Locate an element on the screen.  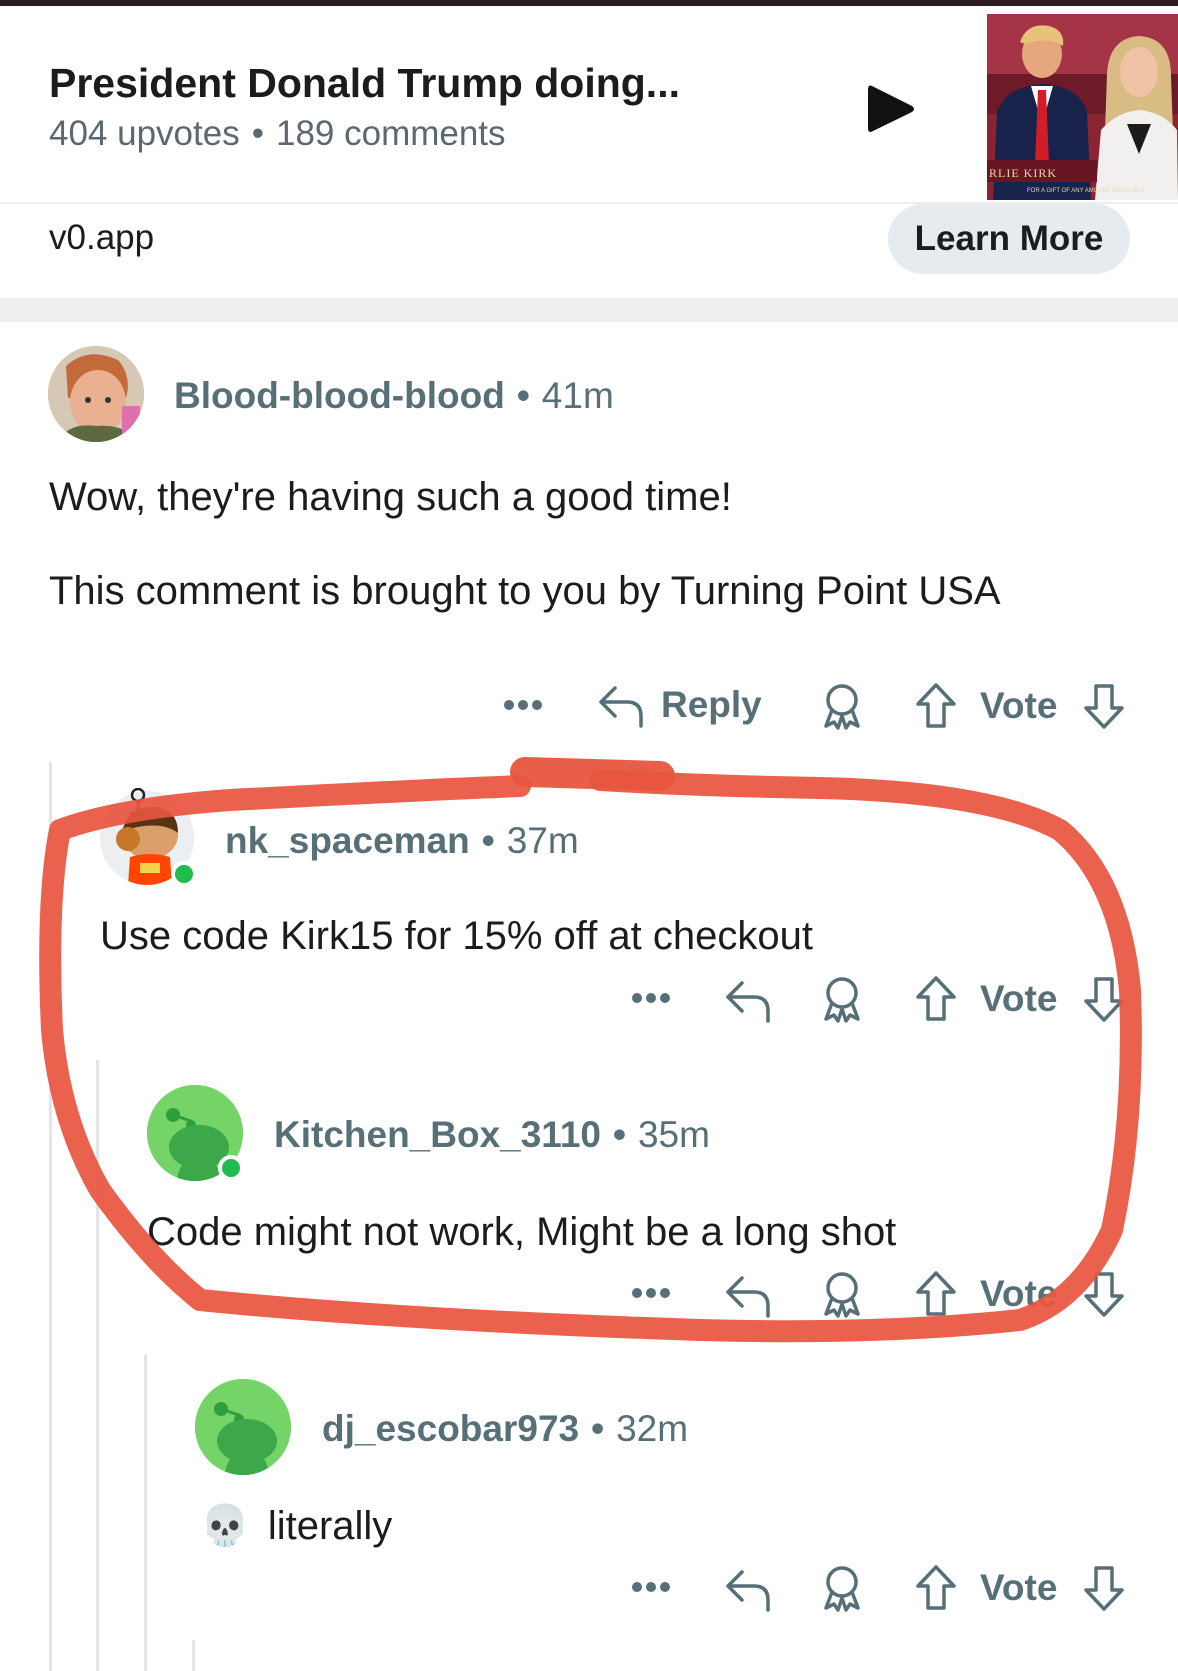
timestamp: 37m is located at coordinates (542, 840).